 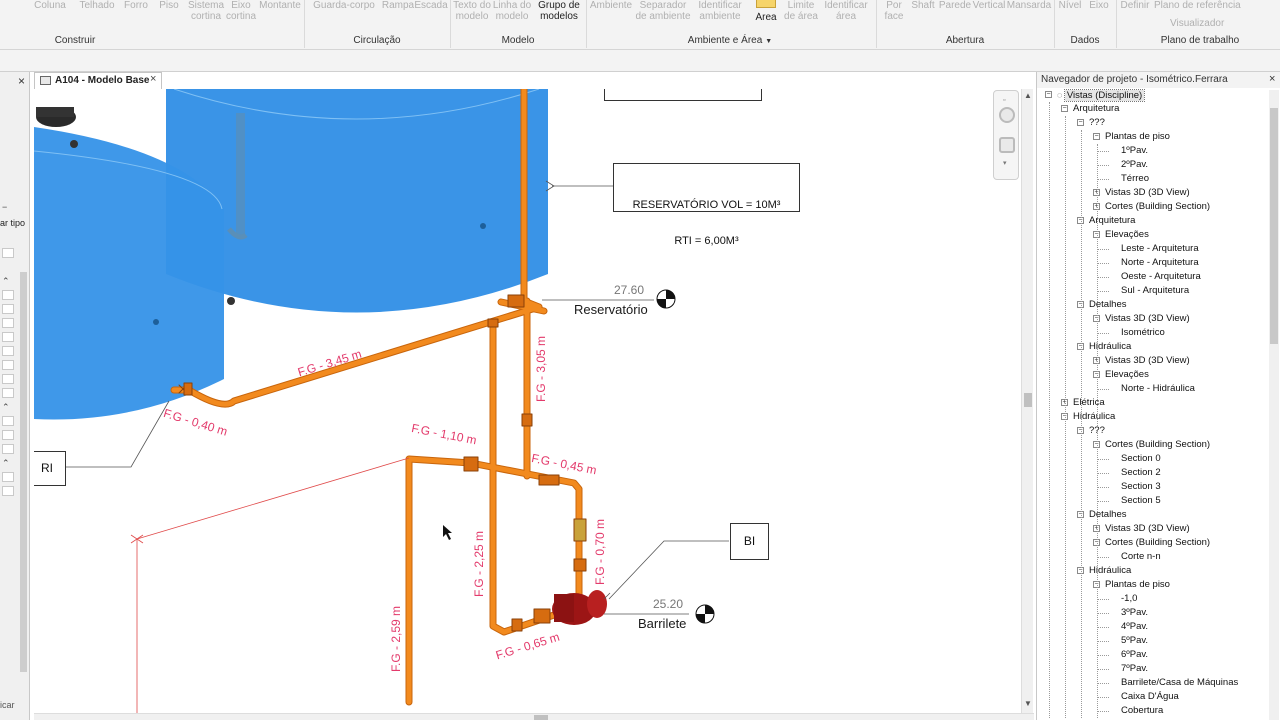 What do you see at coordinates (97, 16) in the screenshot?
I see `ribbon-roof-button: Telhado` at bounding box center [97, 16].